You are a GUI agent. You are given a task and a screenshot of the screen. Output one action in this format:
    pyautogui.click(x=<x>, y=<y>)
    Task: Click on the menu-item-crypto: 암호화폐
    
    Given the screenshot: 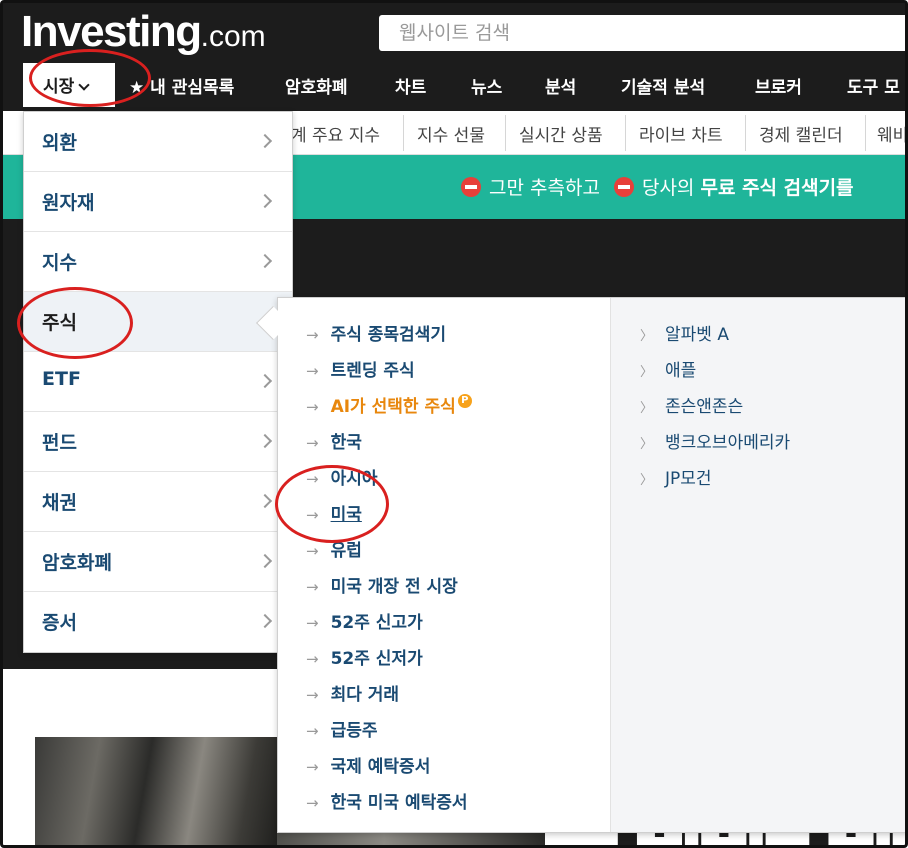 What is the action you would take?
    pyautogui.click(x=158, y=562)
    